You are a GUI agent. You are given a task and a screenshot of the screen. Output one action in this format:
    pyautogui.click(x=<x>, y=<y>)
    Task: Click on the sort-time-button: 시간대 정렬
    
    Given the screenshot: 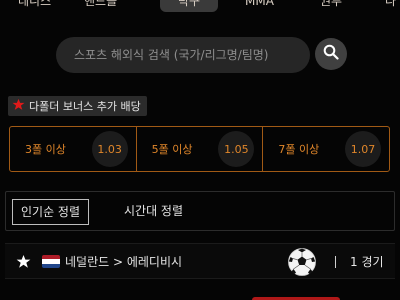 What is the action you would take?
    pyautogui.click(x=153, y=212)
    